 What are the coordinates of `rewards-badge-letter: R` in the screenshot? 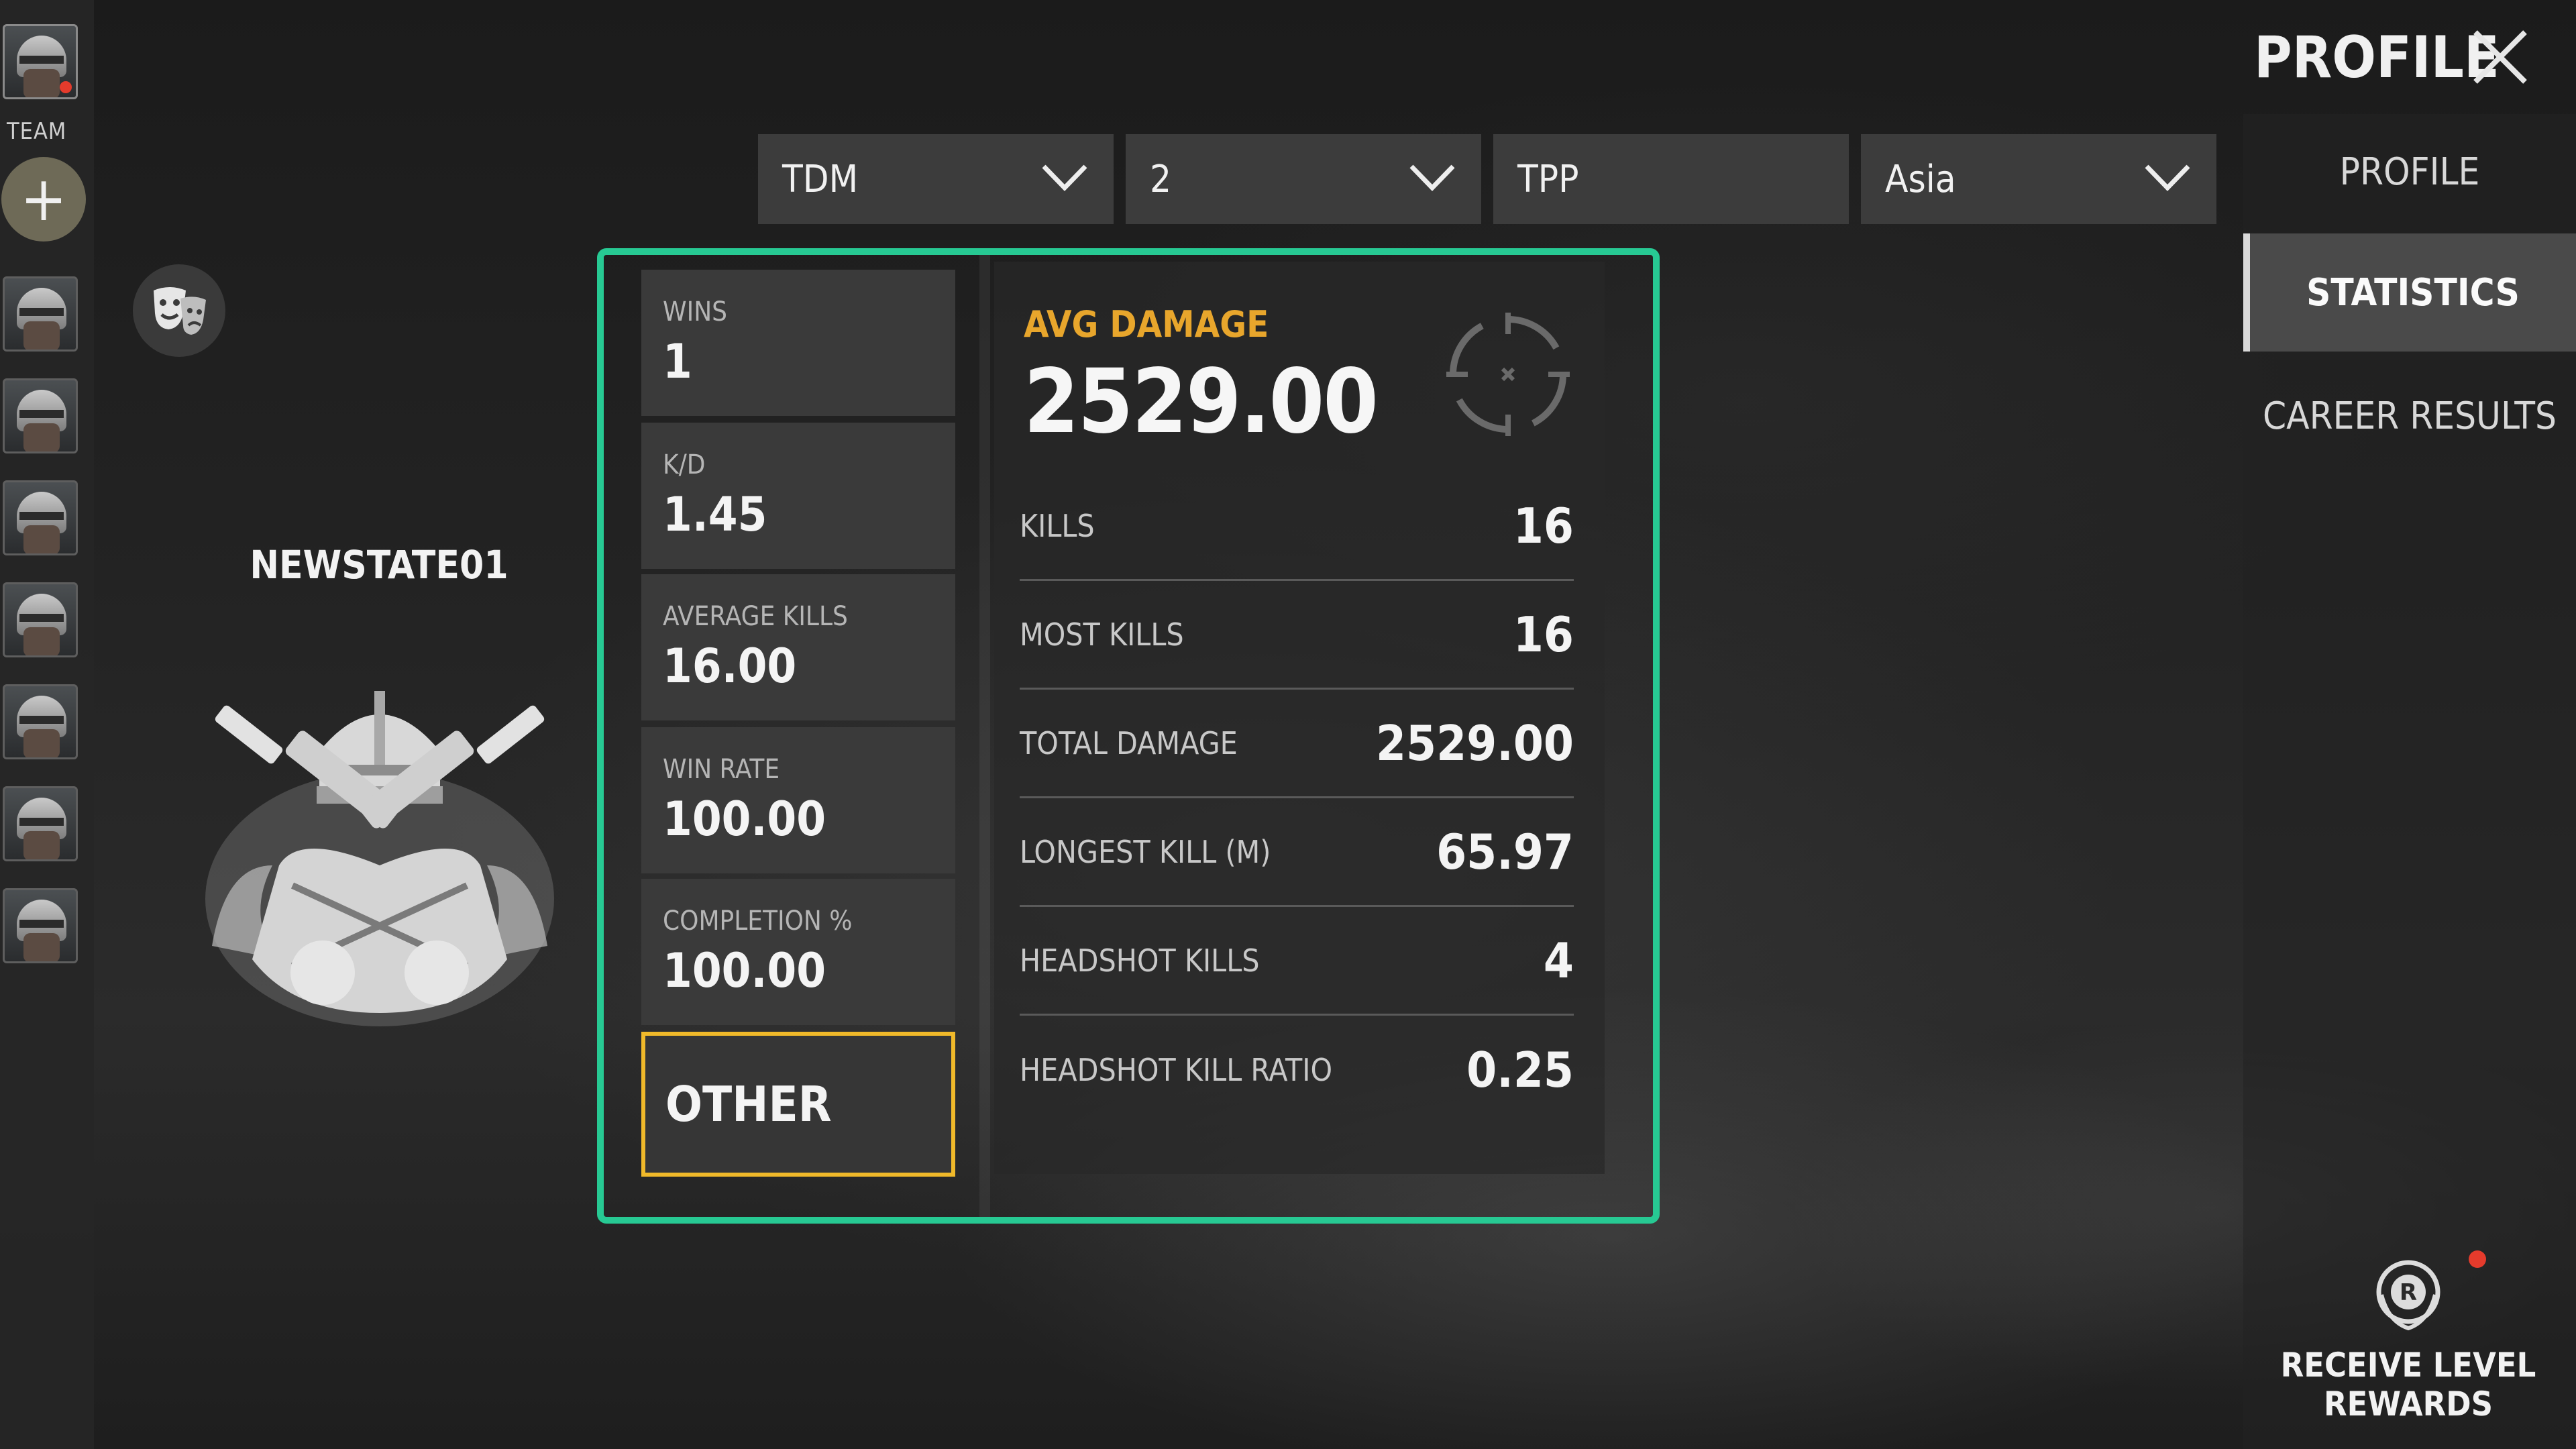 It's located at (2408, 1292).